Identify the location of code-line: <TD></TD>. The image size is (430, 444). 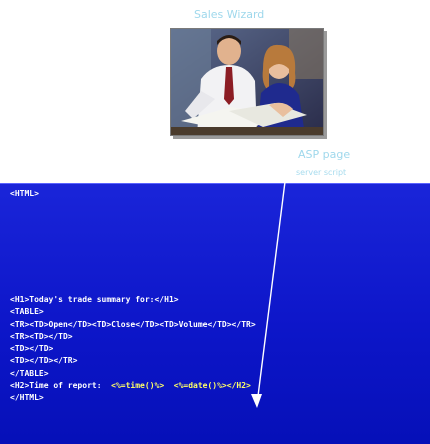
(32, 349).